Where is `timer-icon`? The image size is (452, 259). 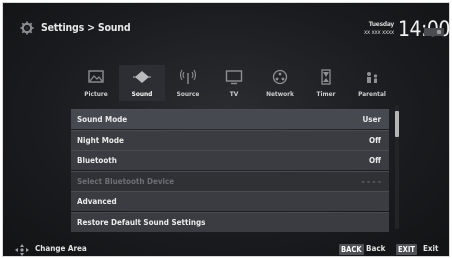
timer-icon is located at coordinates (326, 77).